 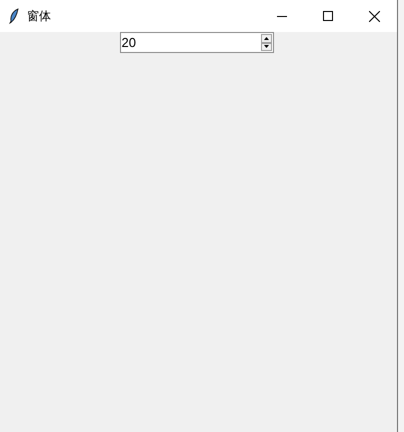 What do you see at coordinates (374, 16) in the screenshot?
I see `close-icon` at bounding box center [374, 16].